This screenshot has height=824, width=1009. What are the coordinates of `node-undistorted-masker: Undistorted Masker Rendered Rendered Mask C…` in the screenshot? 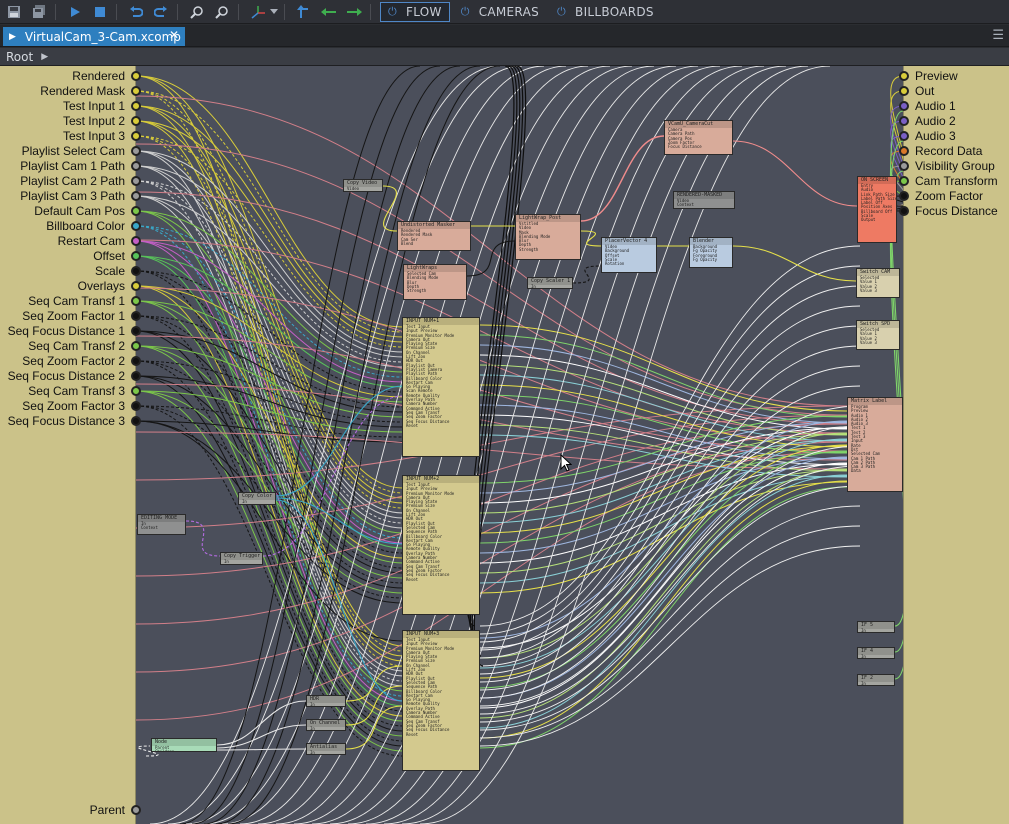 It's located at (434, 236).